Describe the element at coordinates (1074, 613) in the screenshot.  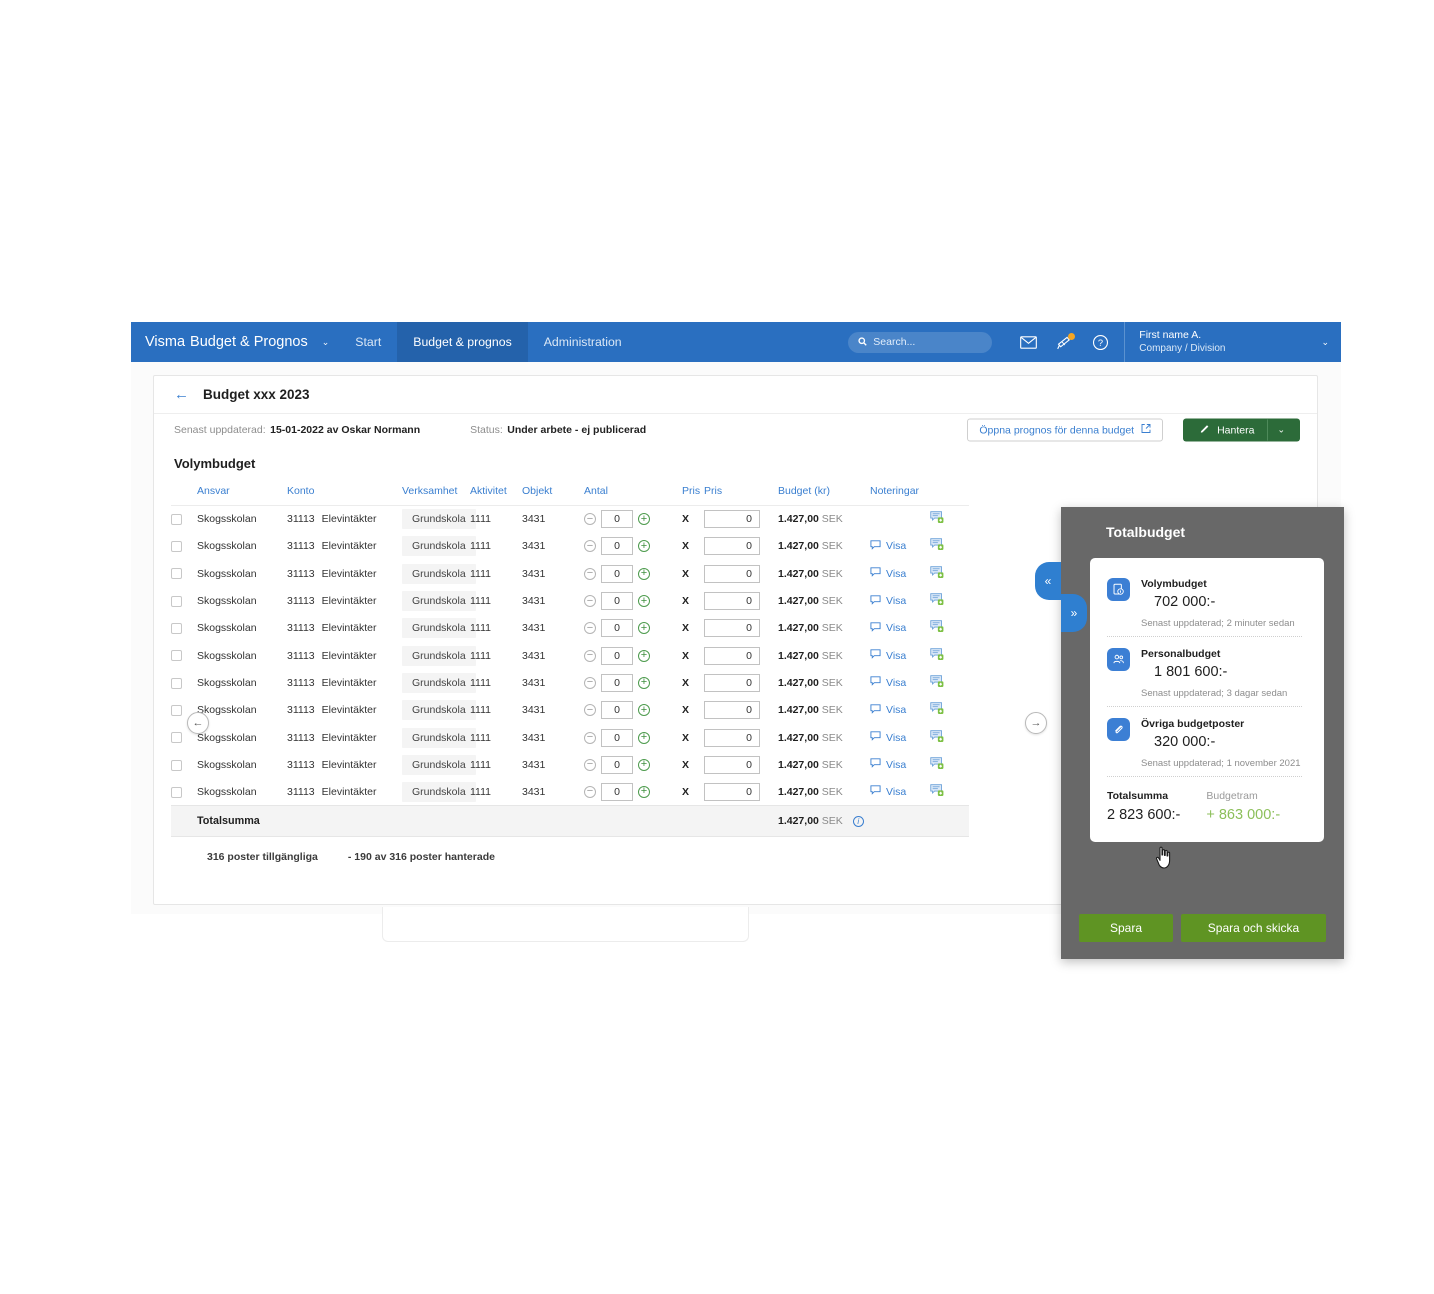
I see `expand-drawer-handle: »` at that location.